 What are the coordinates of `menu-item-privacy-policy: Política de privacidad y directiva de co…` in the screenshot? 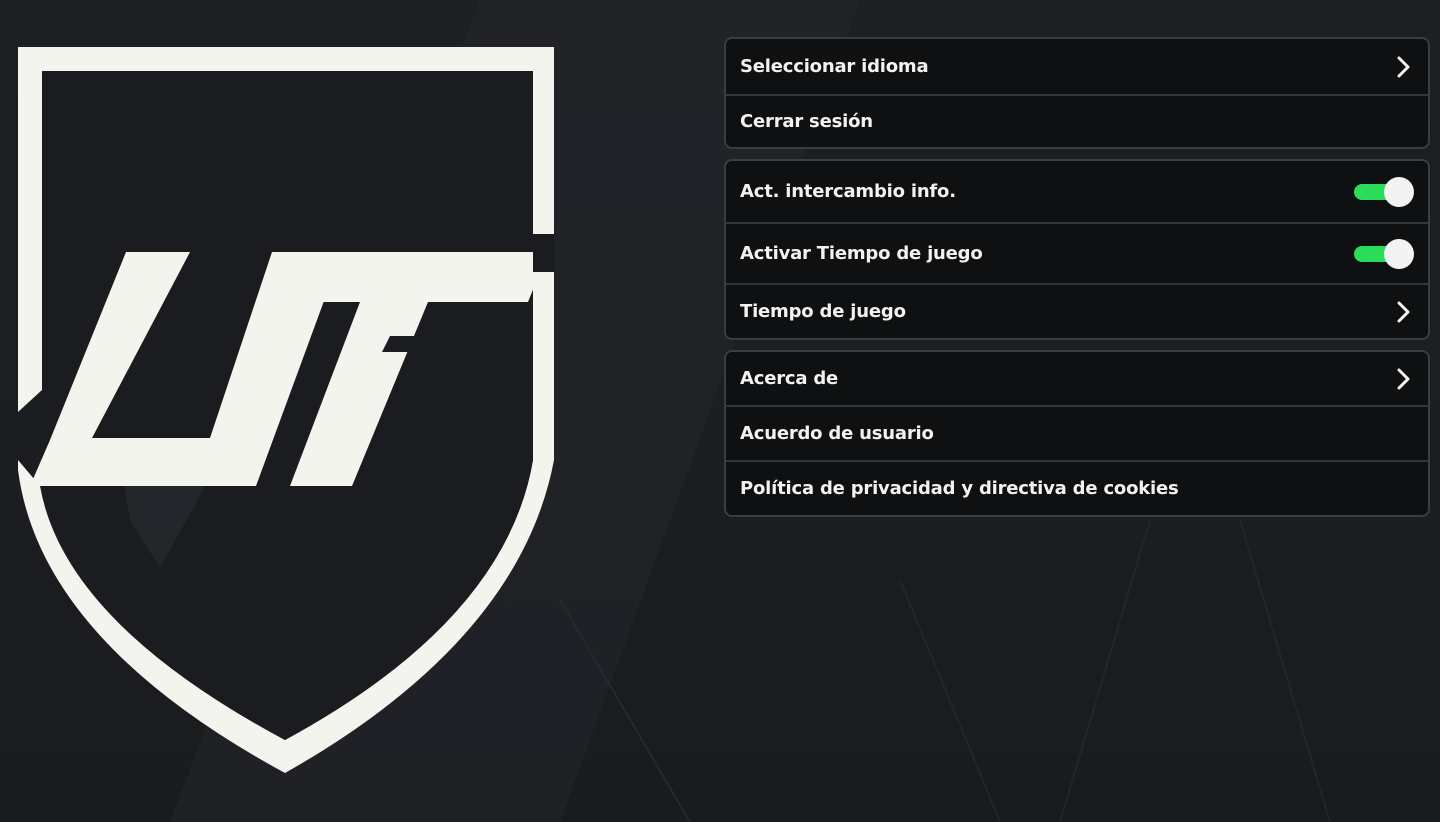 It's located at (1077, 487).